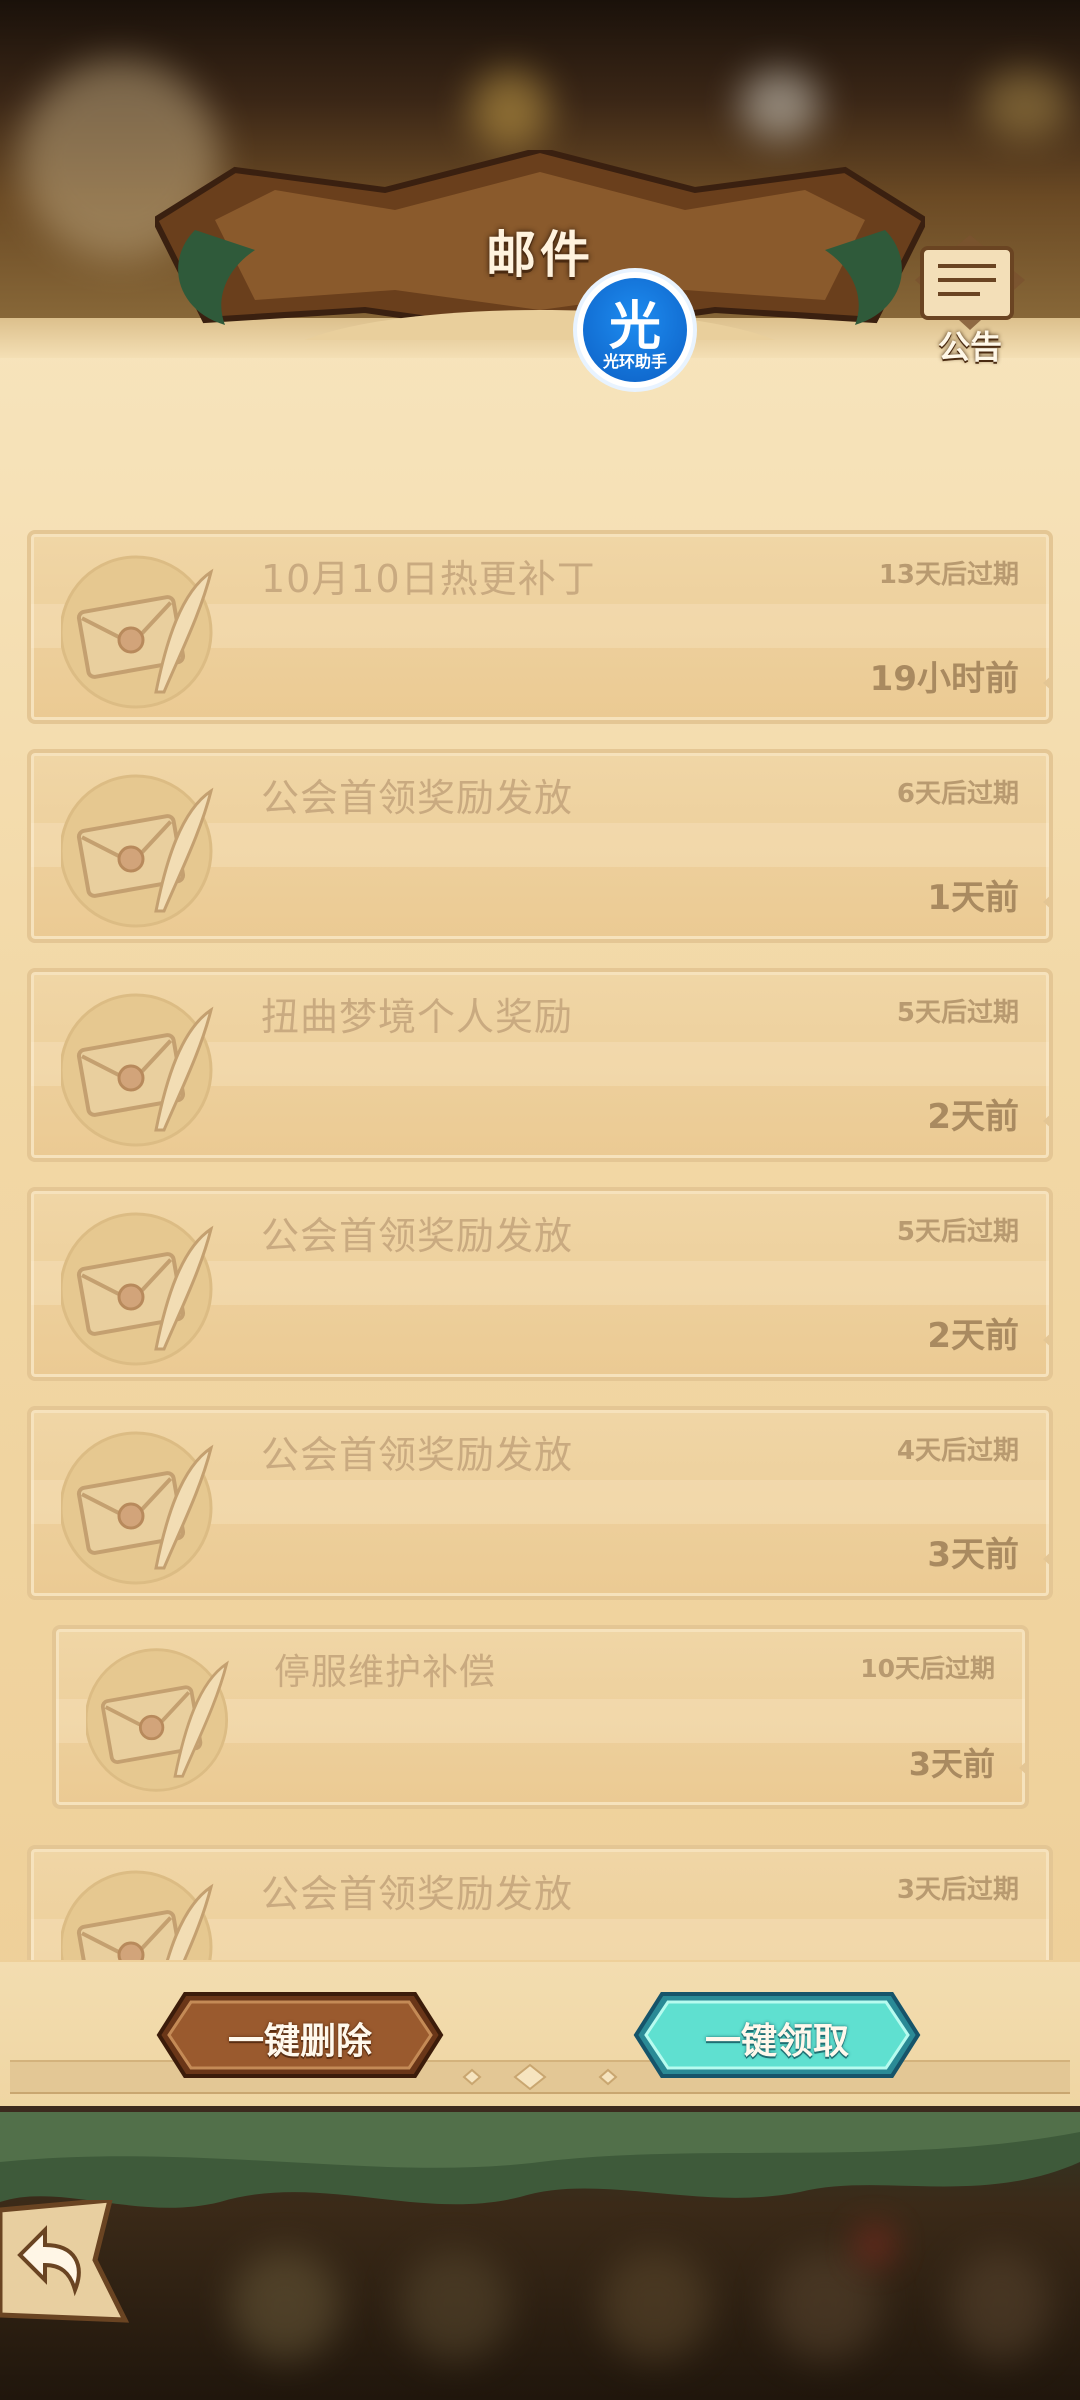  Describe the element at coordinates (969, 347) in the screenshot. I see `notice-label: 公告` at that location.